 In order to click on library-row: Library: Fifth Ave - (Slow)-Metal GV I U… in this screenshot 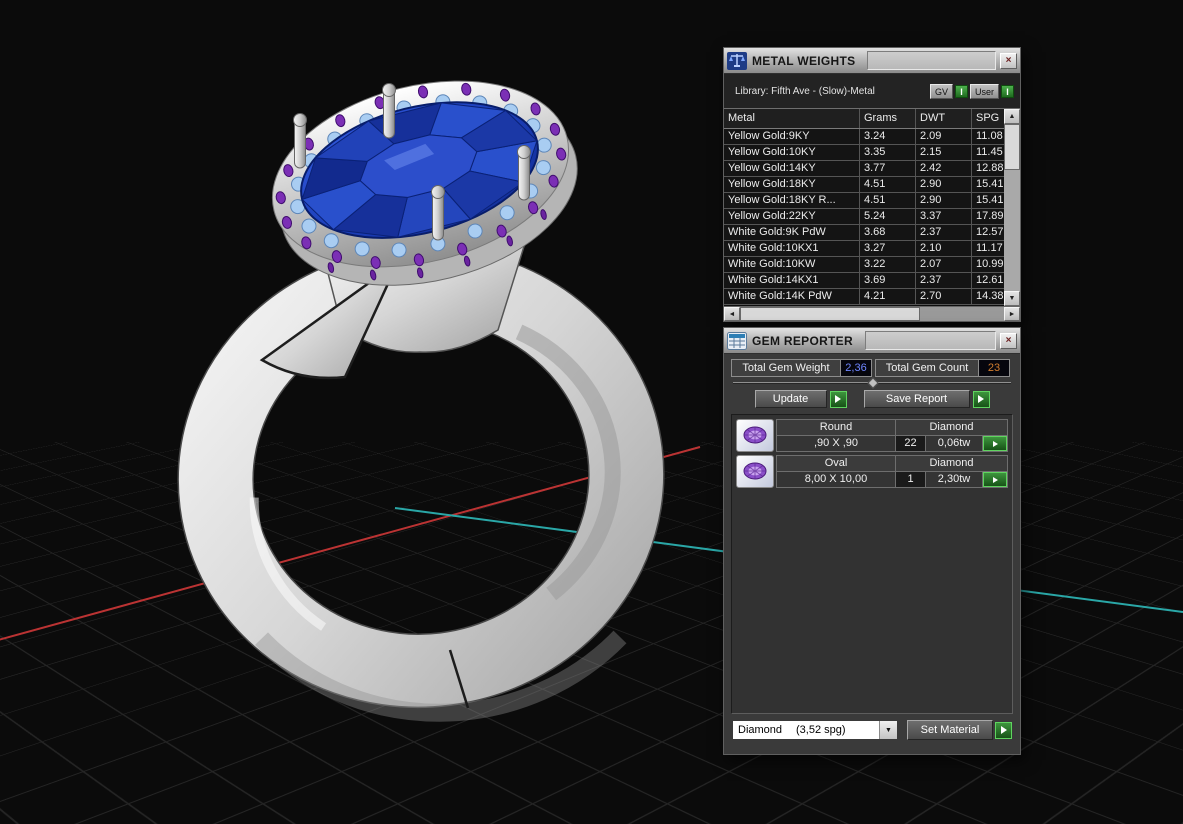, I will do `click(872, 91)`.